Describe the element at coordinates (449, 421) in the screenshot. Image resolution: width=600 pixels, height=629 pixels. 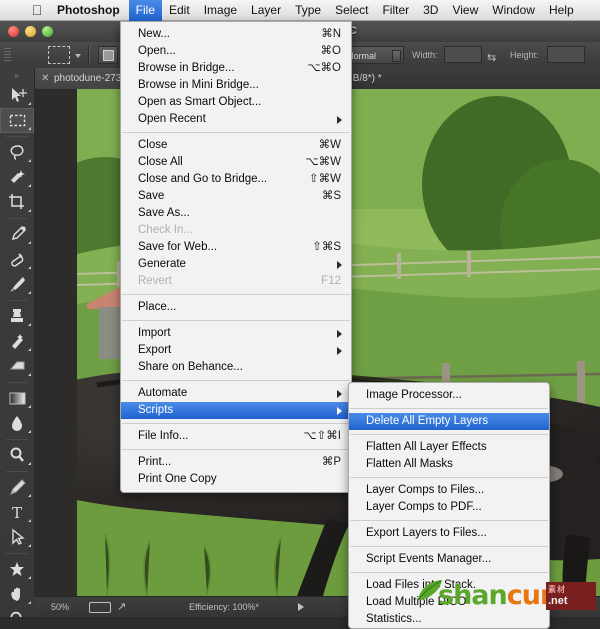
I see `menu-item-delete-all-empty-layers: Delete All Empty Layers` at that location.